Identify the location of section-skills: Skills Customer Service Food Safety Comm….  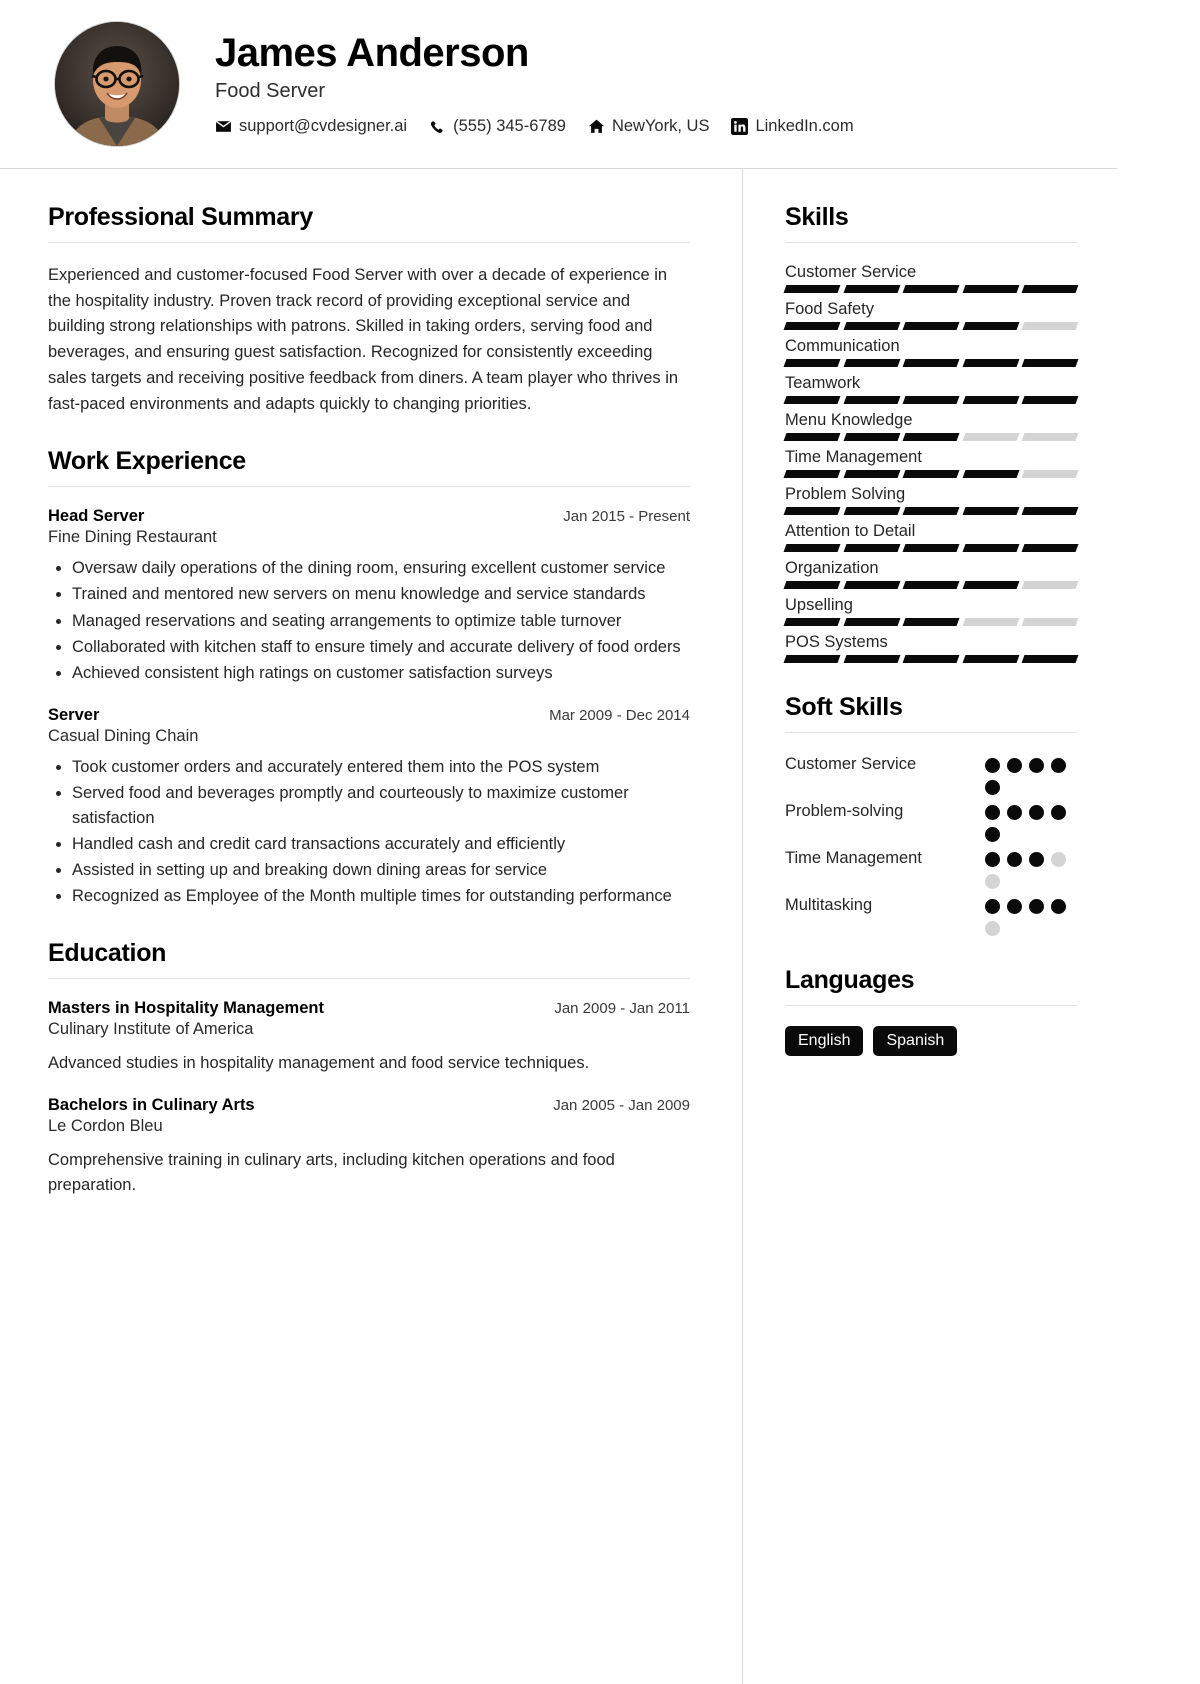
(931, 433).